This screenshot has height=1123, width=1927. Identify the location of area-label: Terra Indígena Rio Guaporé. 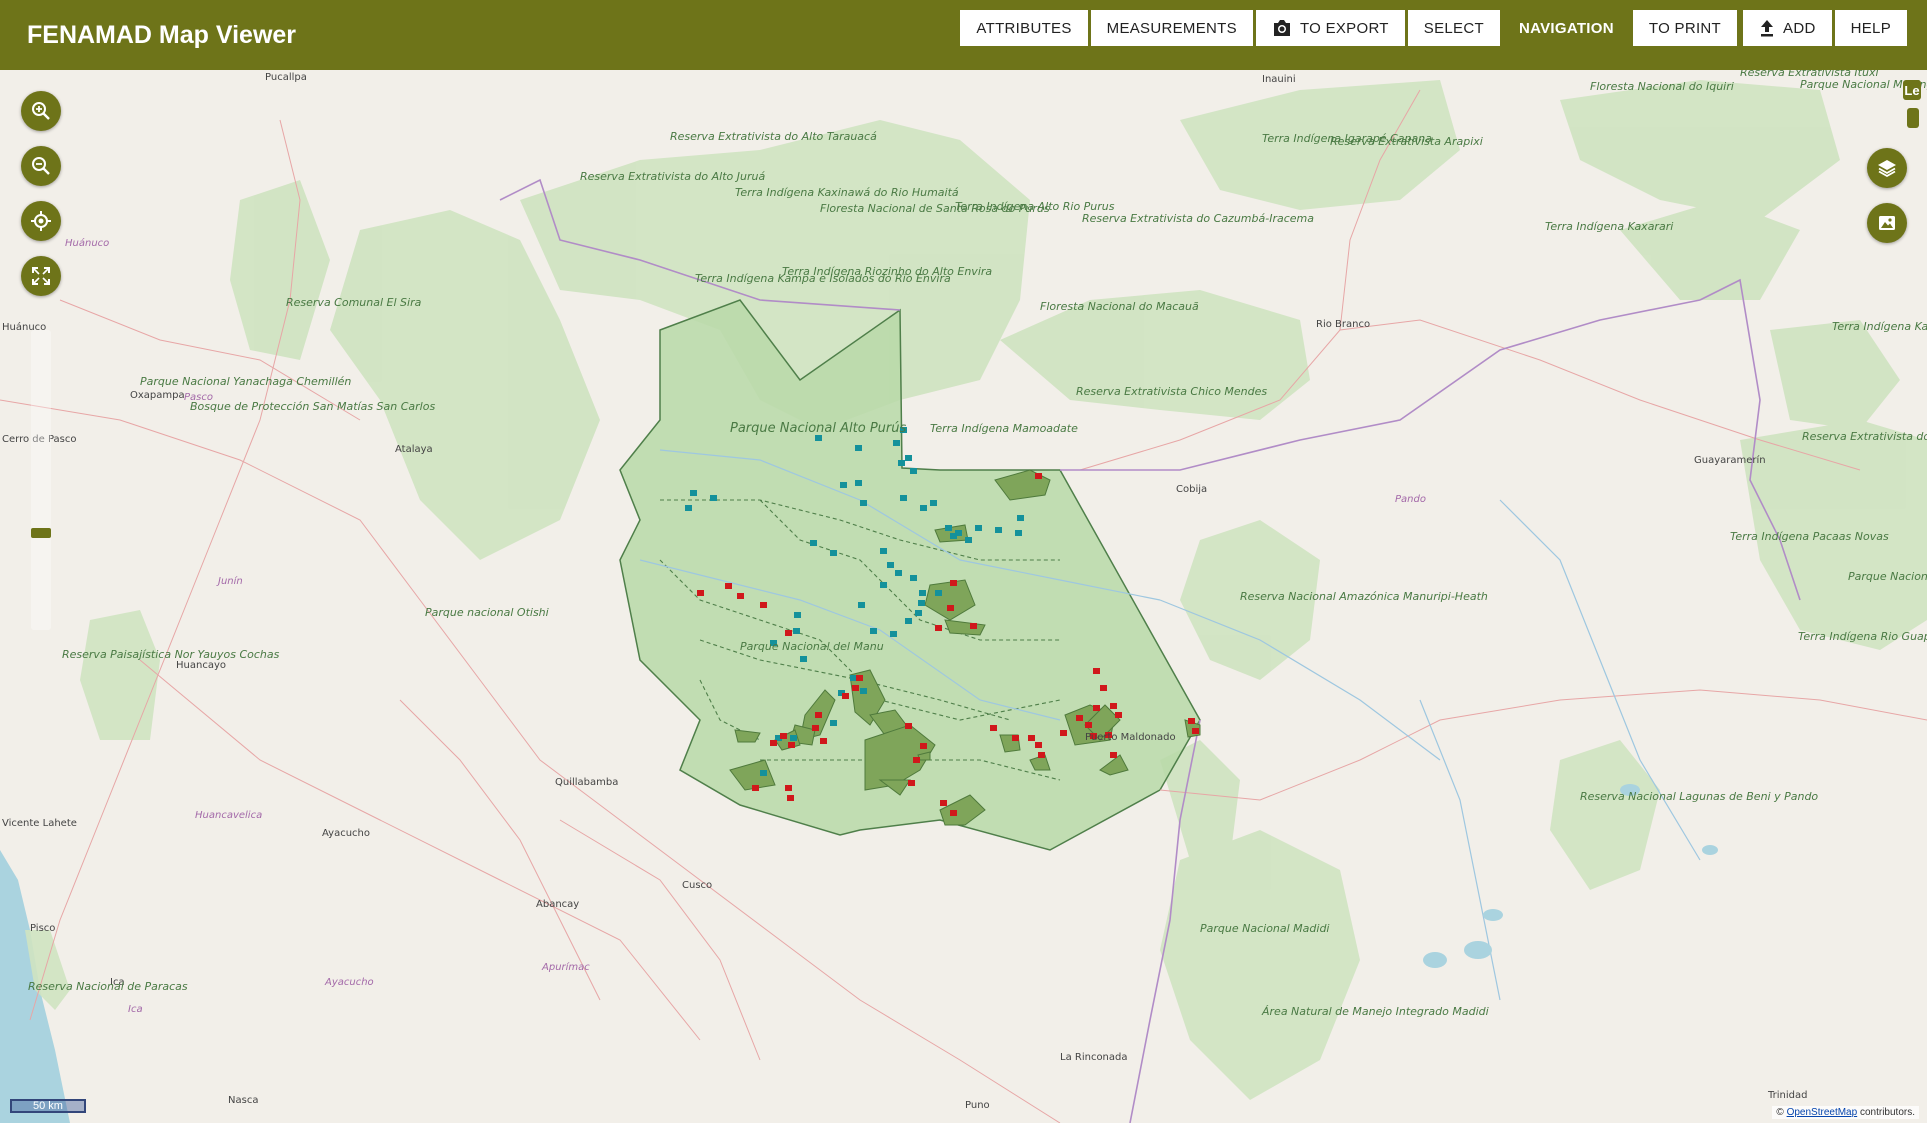
(1862, 636).